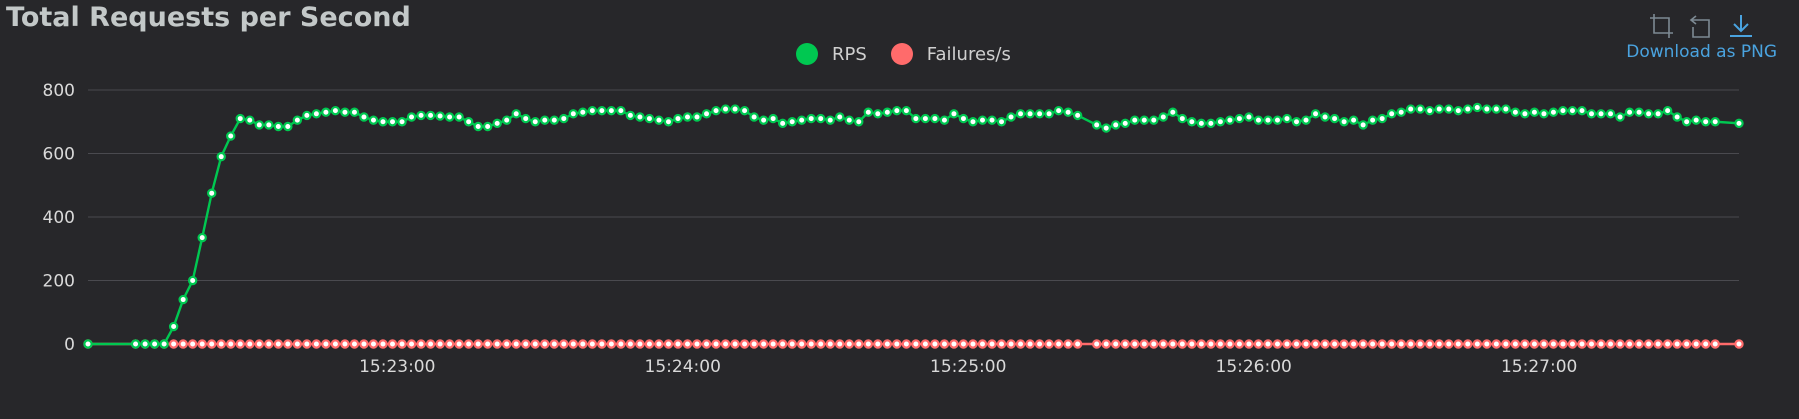 The height and width of the screenshot is (419, 1799). Describe the element at coordinates (59, 155) in the screenshot. I see `y-tick-label: 600` at that location.